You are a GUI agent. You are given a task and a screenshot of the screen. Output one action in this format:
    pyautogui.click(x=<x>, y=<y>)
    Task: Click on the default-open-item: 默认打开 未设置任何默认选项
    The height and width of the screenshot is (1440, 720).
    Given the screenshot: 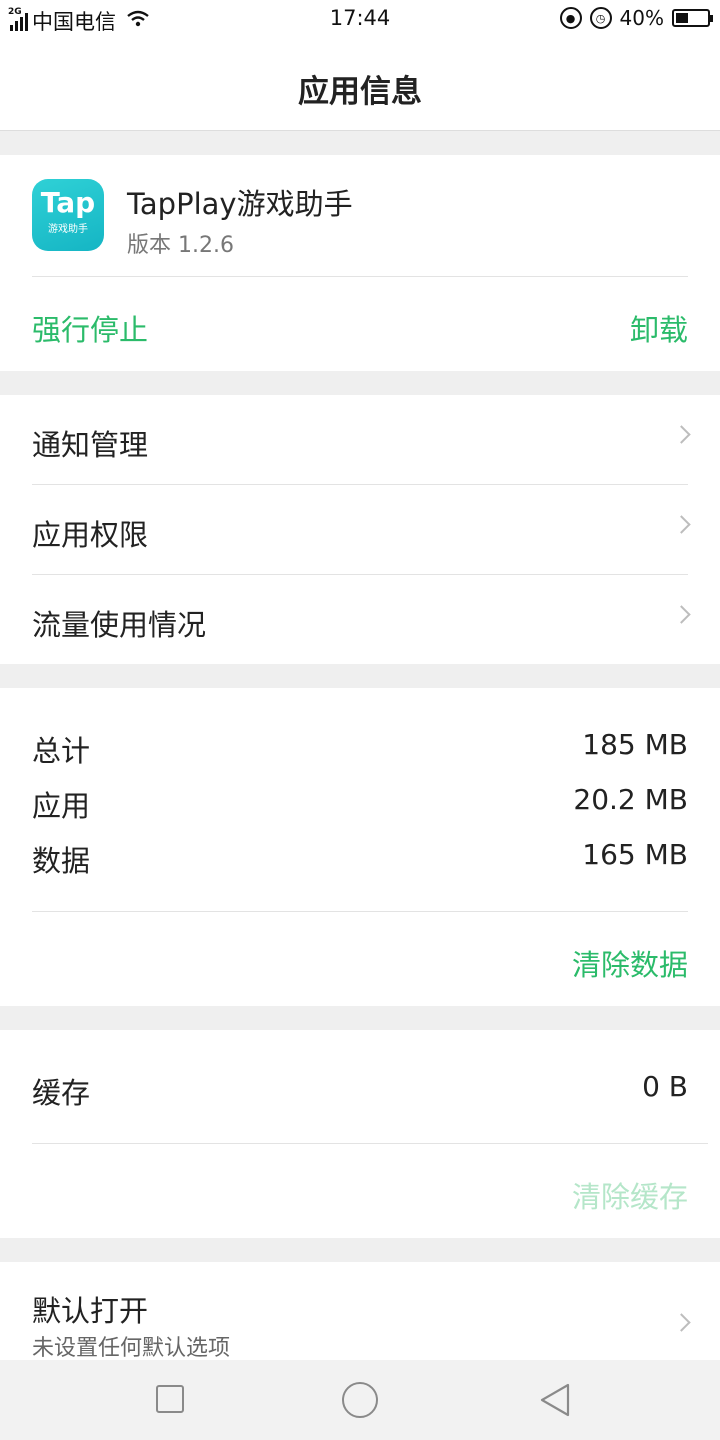 What is the action you would take?
    pyautogui.click(x=360, y=1311)
    